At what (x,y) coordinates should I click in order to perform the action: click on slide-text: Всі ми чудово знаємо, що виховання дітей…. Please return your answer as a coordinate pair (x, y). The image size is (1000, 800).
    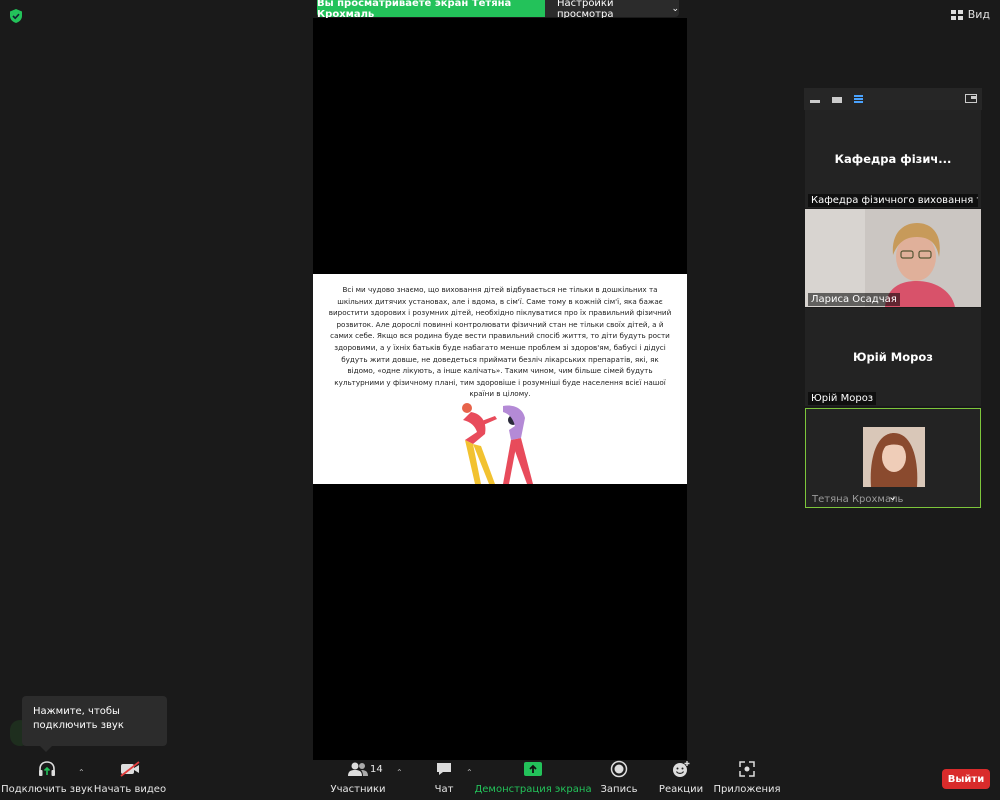
    Looking at the image, I should click on (500, 342).